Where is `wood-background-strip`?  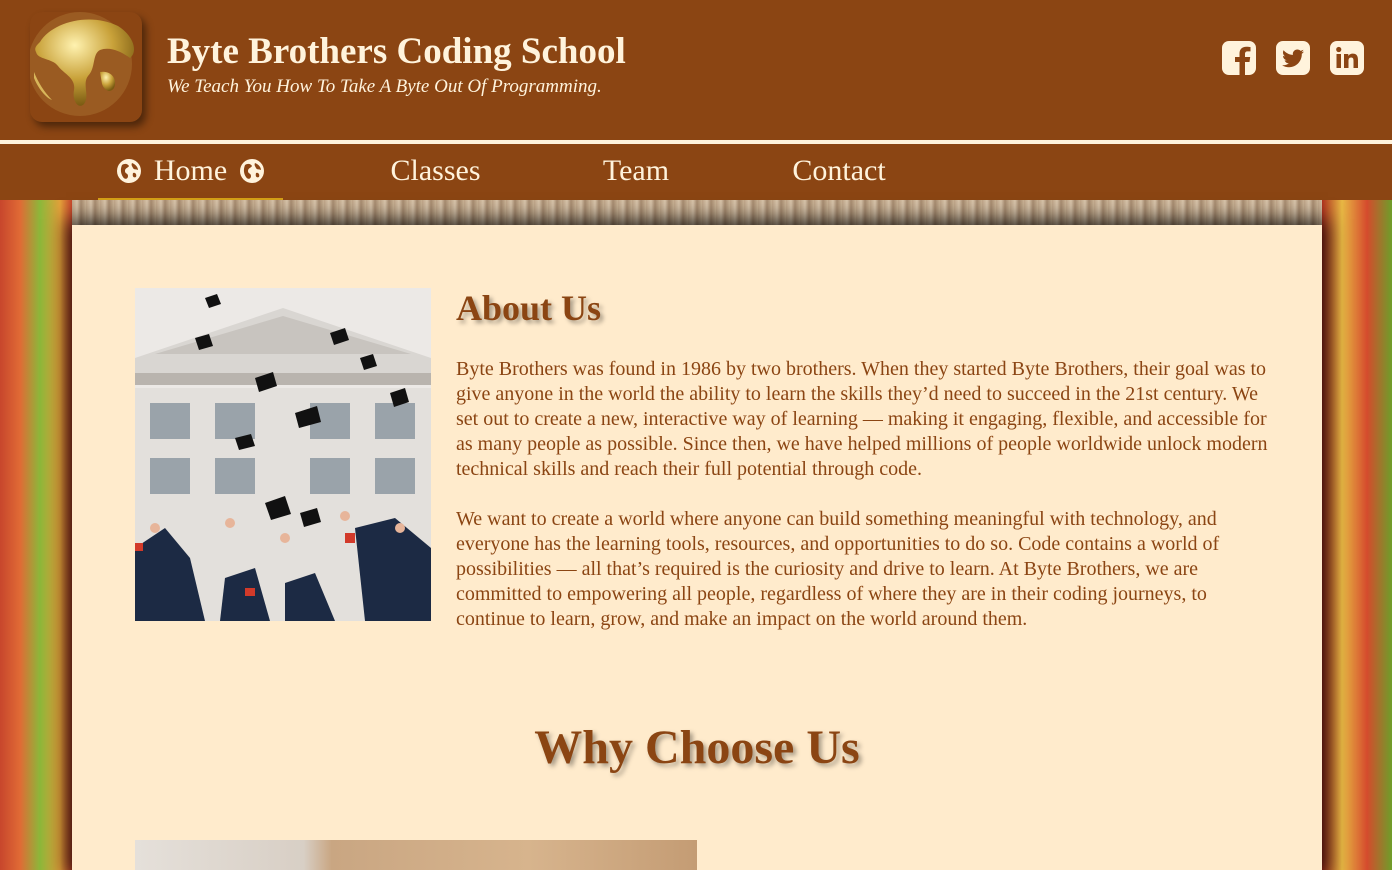
wood-background-strip is located at coordinates (697, 213).